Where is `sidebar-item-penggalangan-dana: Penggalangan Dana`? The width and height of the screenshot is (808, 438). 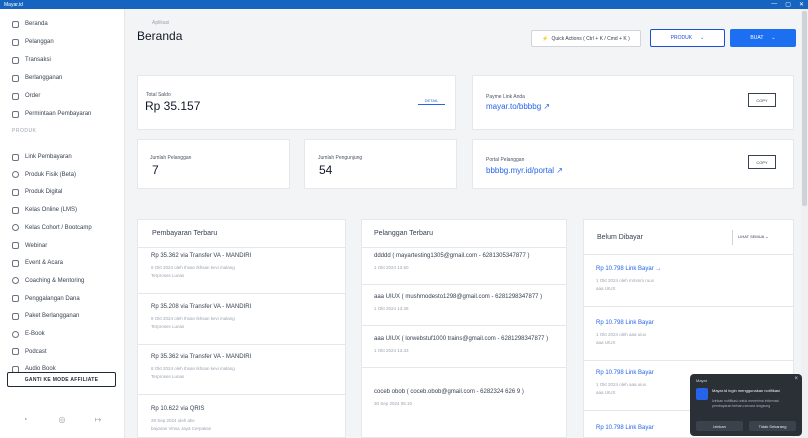
sidebar-item-penggalangan-dana: Penggalangan Dana is located at coordinates (46, 299).